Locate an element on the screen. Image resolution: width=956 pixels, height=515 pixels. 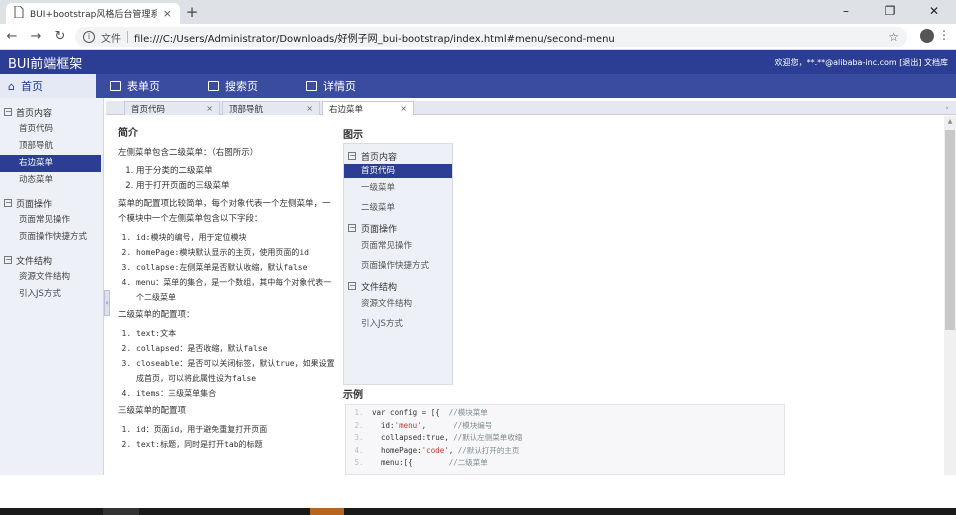
back-icon: ← is located at coordinates (12, 36).